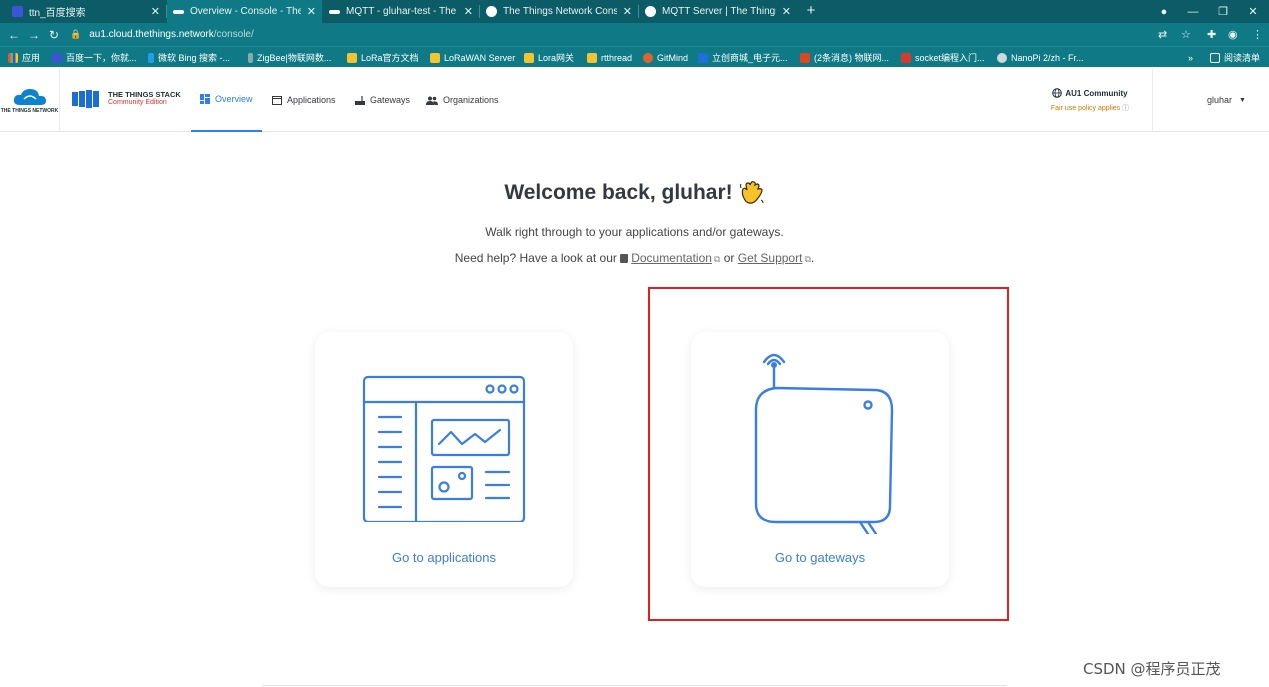  What do you see at coordinates (717, 259) in the screenshot?
I see `external-link-icon: ⧉` at bounding box center [717, 259].